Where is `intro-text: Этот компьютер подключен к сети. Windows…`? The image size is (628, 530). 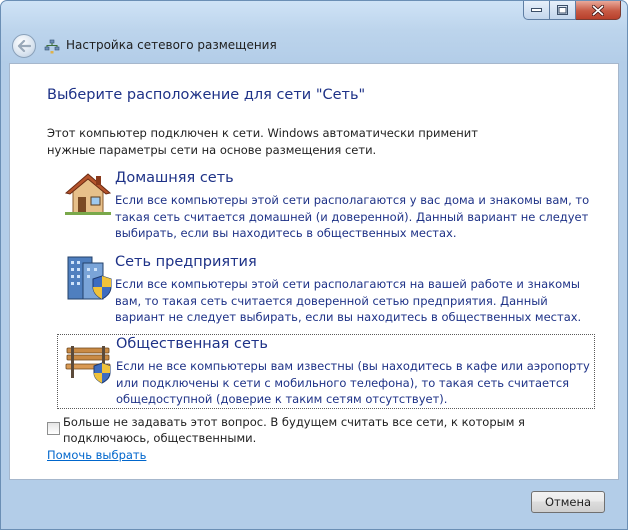
intro-text: Этот компьютер подключен к сети. Windows… is located at coordinates (262, 141).